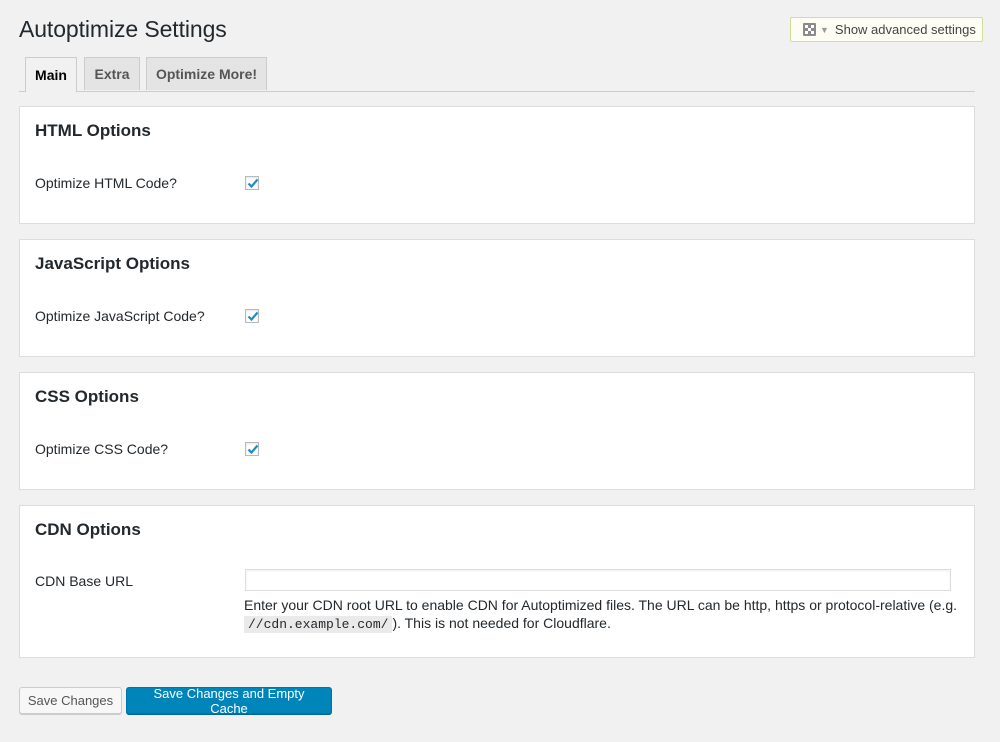 This screenshot has width=1000, height=742. What do you see at coordinates (809, 29) in the screenshot?
I see `settings-grid-icon` at bounding box center [809, 29].